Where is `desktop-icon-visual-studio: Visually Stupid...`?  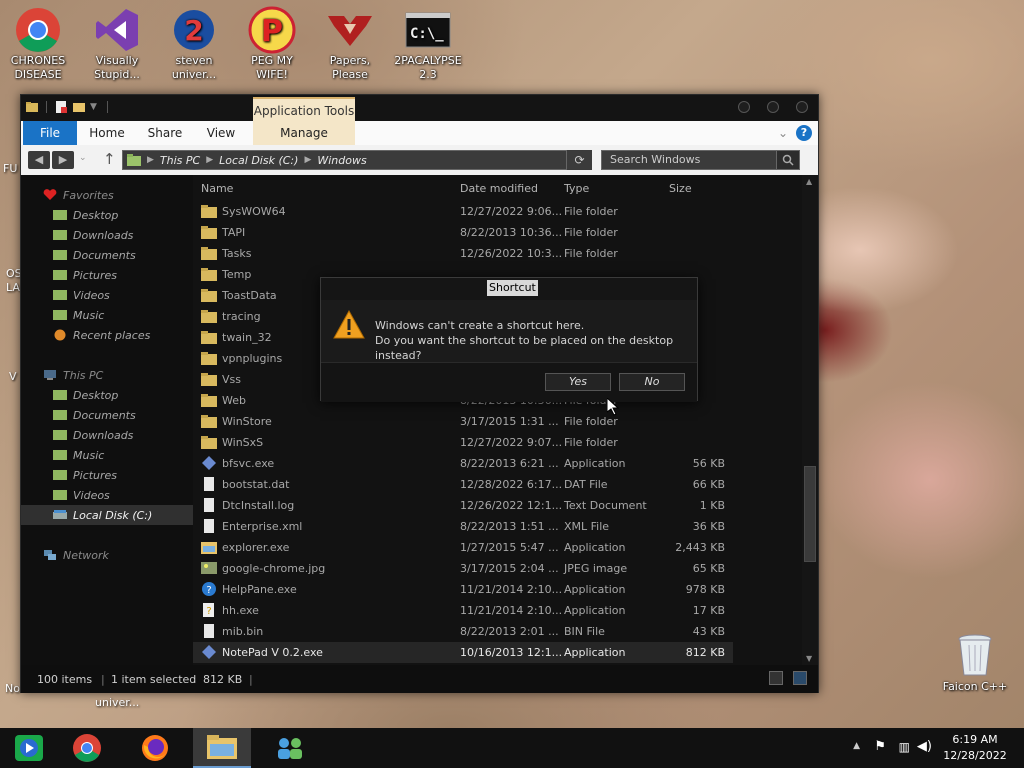
desktop-icon-visual-studio: Visually Stupid... is located at coordinates (117, 45).